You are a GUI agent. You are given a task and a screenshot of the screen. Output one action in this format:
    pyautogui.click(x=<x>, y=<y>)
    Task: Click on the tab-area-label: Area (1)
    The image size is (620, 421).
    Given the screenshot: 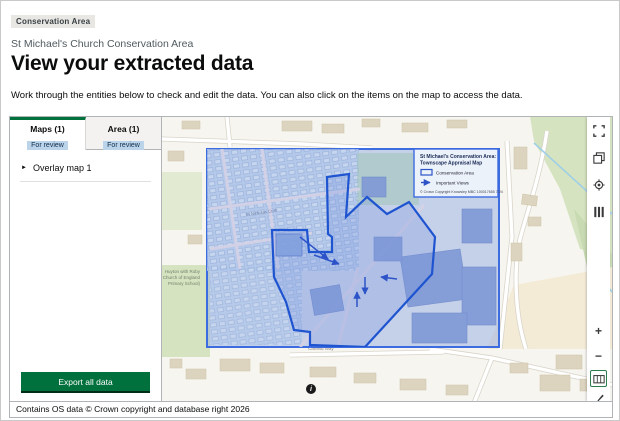 What is the action you would take?
    pyautogui.click(x=123, y=129)
    